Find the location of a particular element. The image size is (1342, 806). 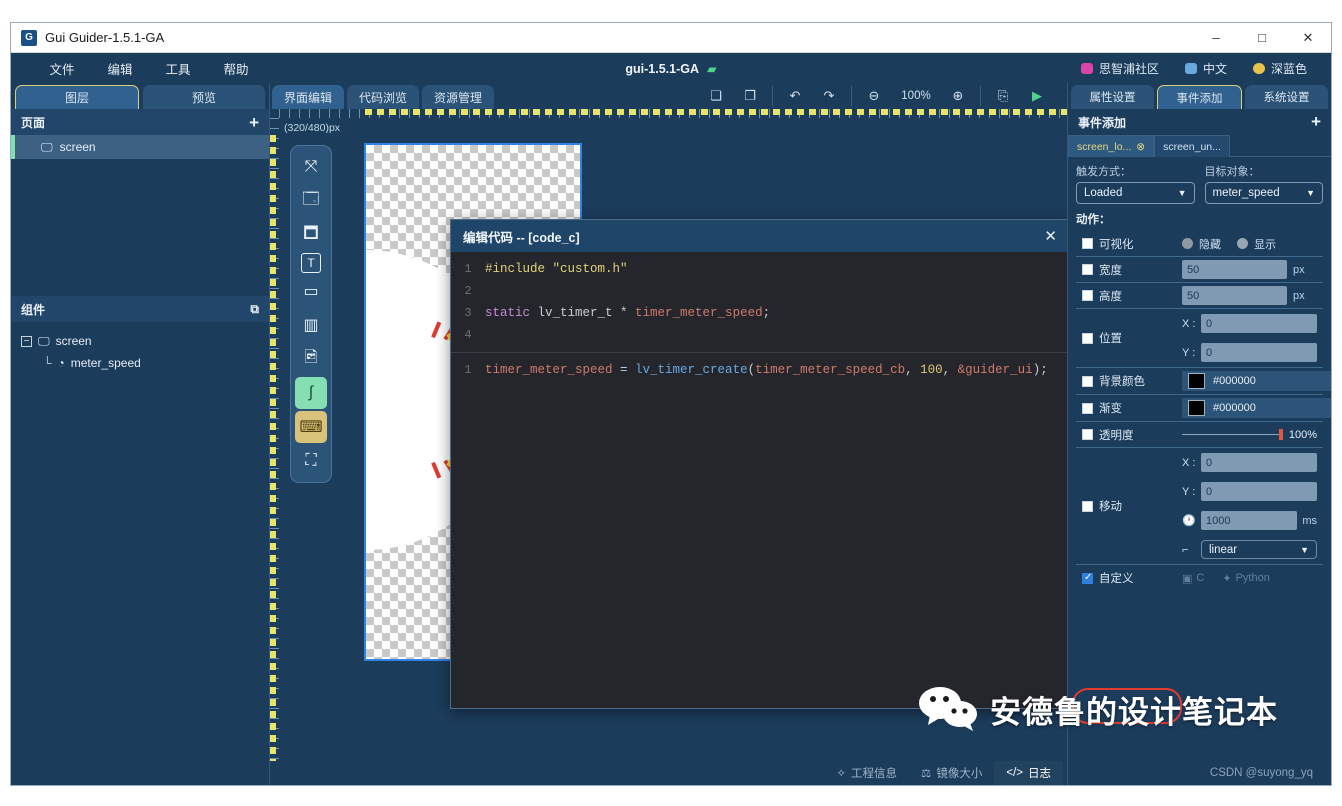

radio-show is located at coordinates (1242, 243).